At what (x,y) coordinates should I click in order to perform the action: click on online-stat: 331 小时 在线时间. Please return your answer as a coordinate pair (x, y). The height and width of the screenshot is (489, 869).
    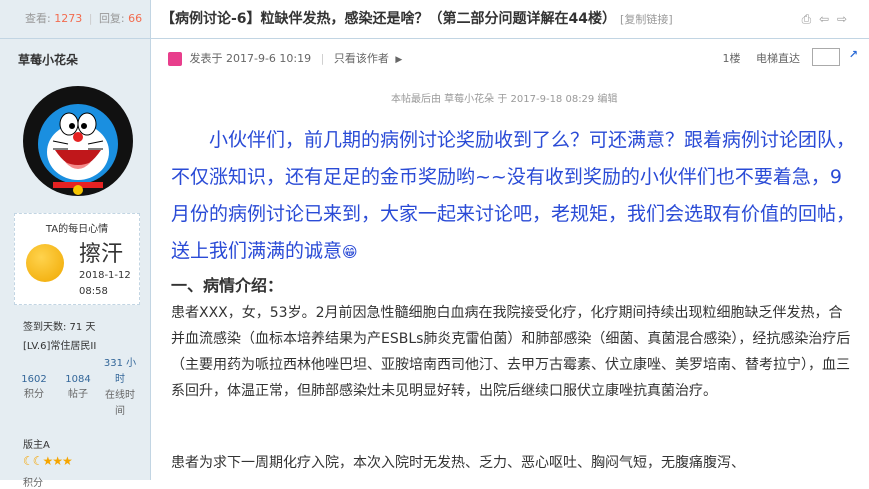
    Looking at the image, I should click on (120, 388).